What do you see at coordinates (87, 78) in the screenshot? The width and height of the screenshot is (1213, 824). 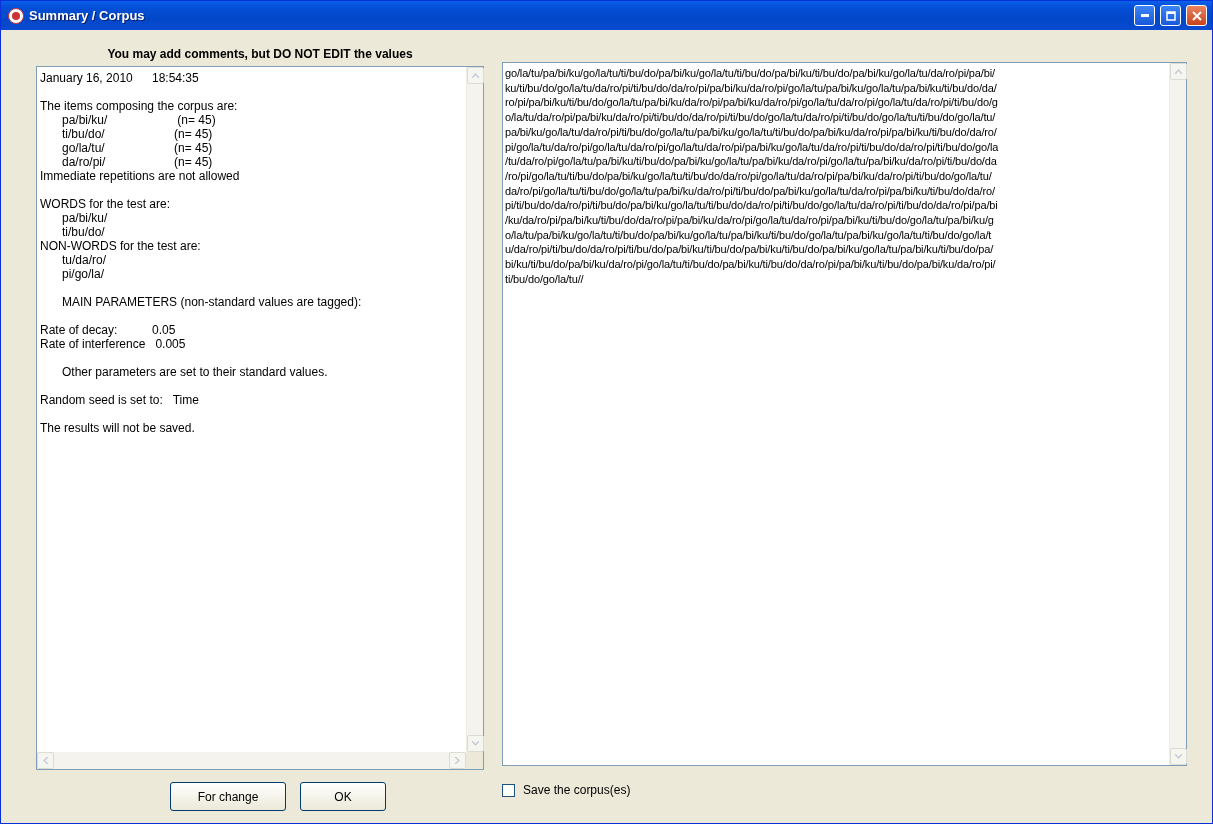 I see `summary-value: January 16, 2010` at bounding box center [87, 78].